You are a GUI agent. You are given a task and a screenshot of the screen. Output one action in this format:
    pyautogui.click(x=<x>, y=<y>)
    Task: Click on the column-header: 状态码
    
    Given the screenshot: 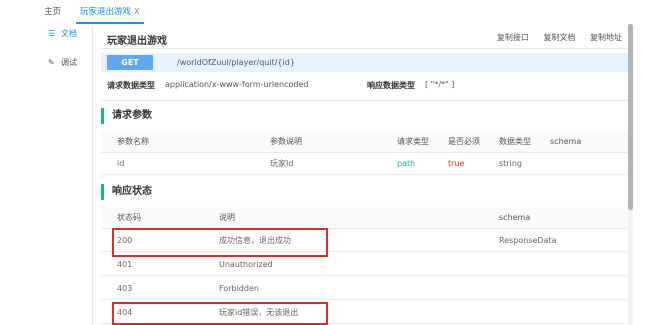 What is the action you would take?
    pyautogui.click(x=129, y=217)
    